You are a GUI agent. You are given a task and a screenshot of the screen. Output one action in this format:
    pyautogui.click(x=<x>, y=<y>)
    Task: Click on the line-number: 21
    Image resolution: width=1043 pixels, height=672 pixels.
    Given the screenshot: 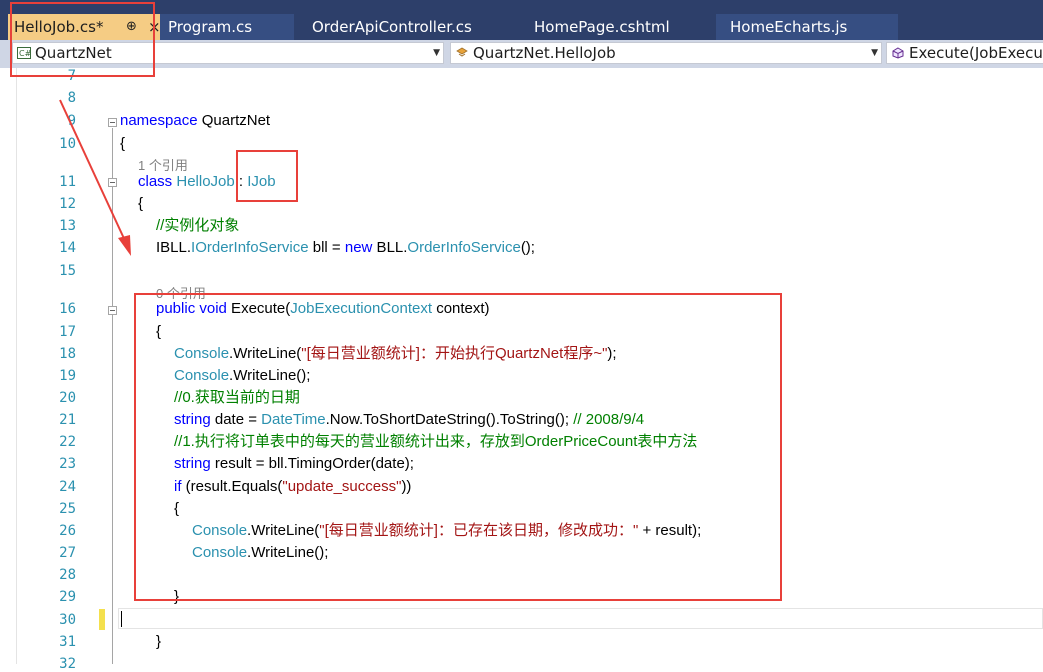 What is the action you would take?
    pyautogui.click(x=67, y=420)
    